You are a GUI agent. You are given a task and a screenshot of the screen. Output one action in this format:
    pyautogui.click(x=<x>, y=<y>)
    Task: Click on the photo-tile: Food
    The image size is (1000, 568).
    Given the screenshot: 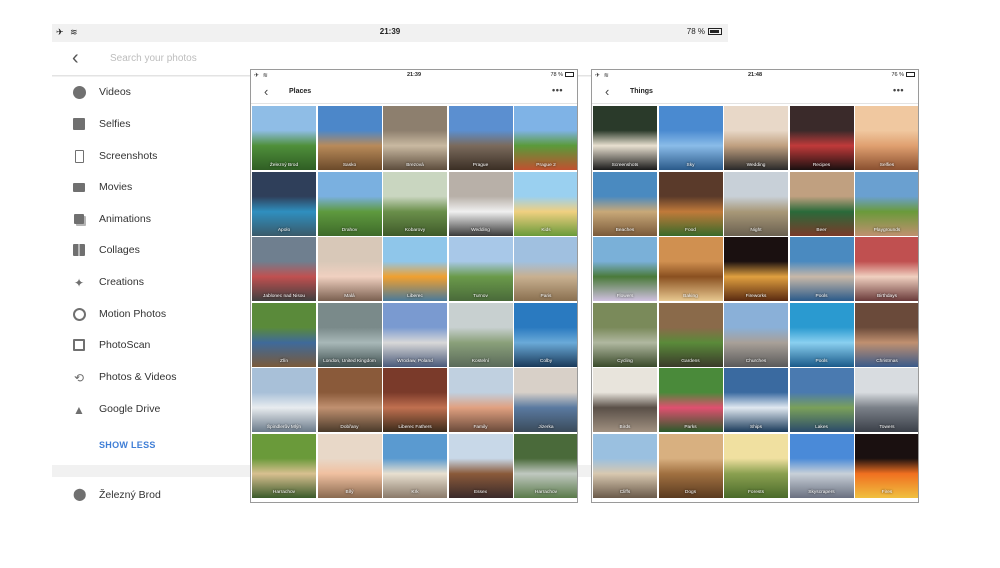 What is the action you would take?
    pyautogui.click(x=690, y=203)
    